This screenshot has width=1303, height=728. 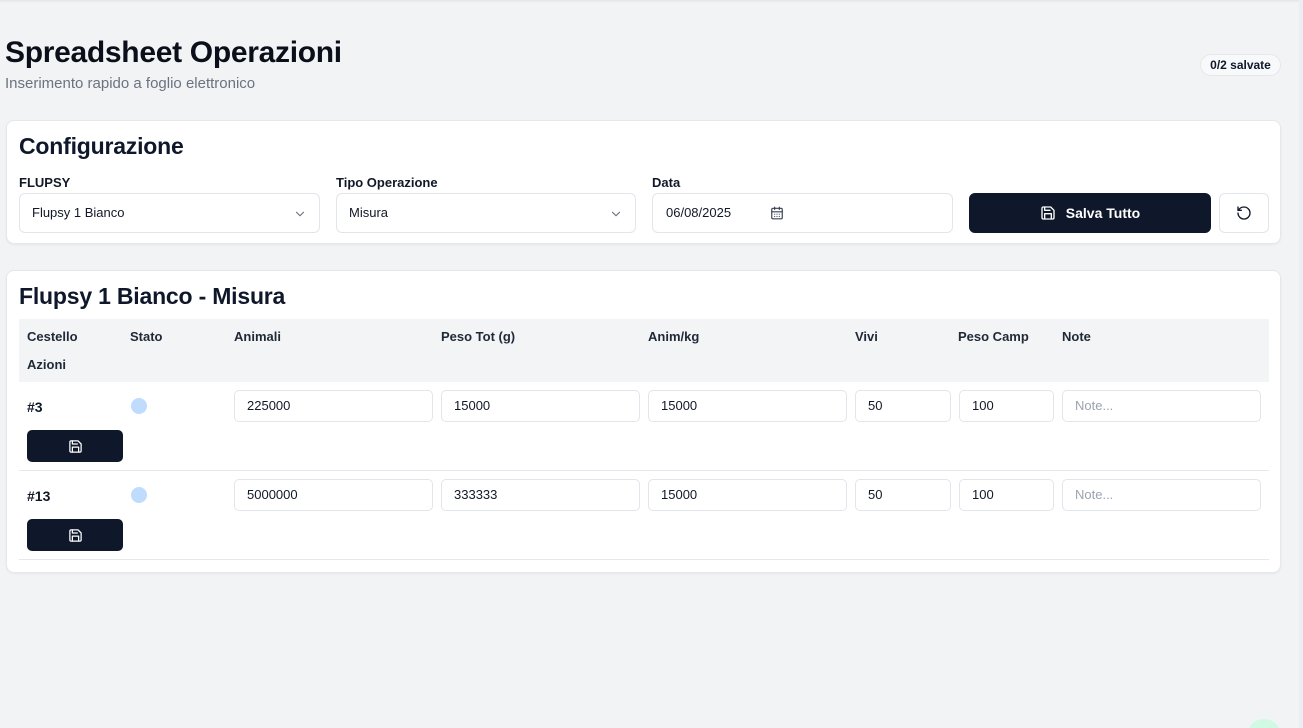 What do you see at coordinates (866, 336) in the screenshot?
I see `column-header-alive: Vivi` at bounding box center [866, 336].